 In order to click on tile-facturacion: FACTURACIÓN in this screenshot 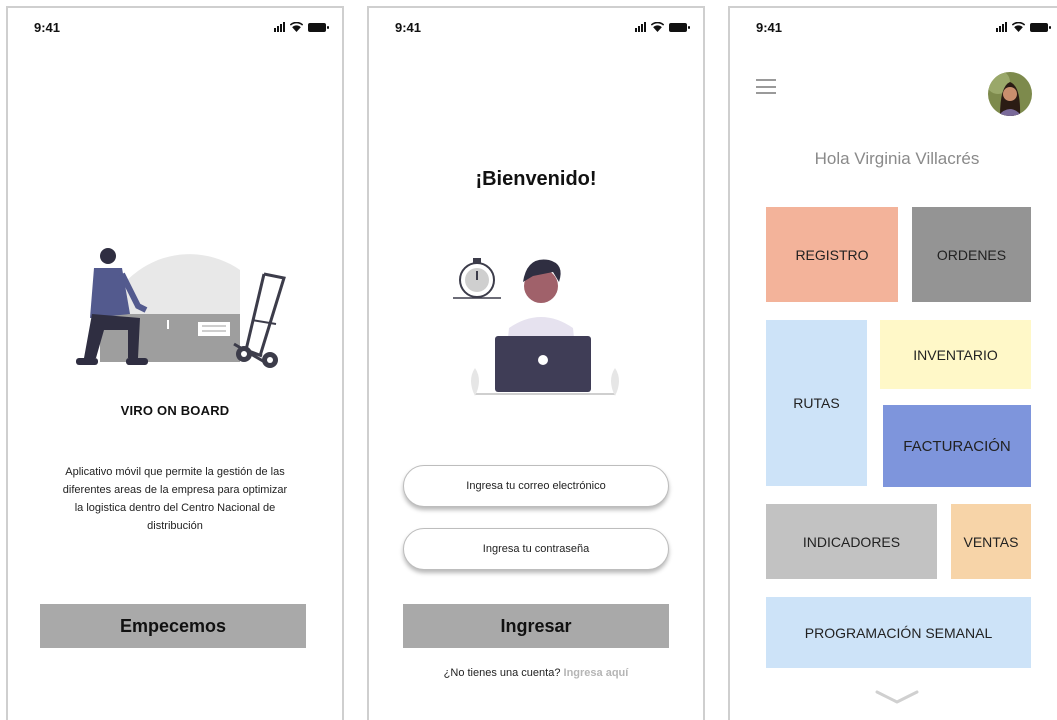, I will do `click(957, 446)`.